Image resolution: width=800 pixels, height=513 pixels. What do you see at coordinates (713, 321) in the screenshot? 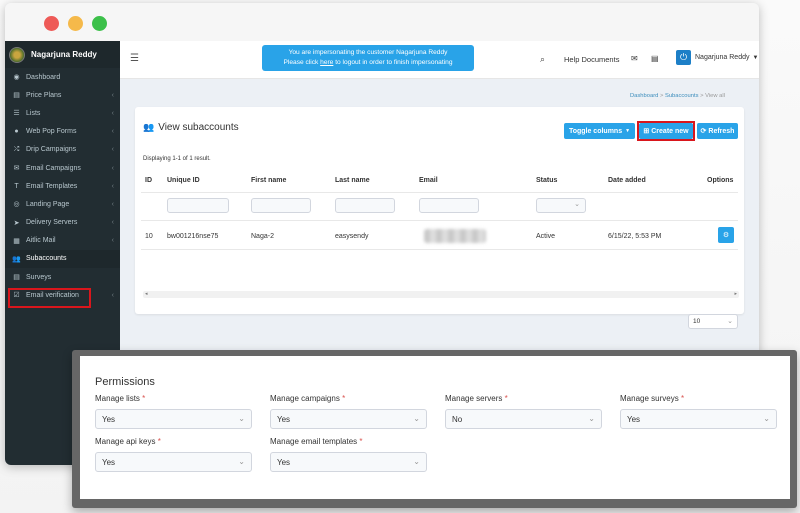
I see `page-size-select: 10 ⌄` at bounding box center [713, 321].